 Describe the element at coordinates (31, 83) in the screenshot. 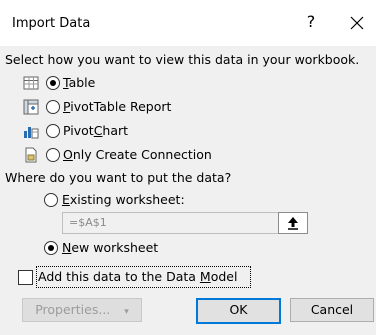

I see `table-icon` at that location.